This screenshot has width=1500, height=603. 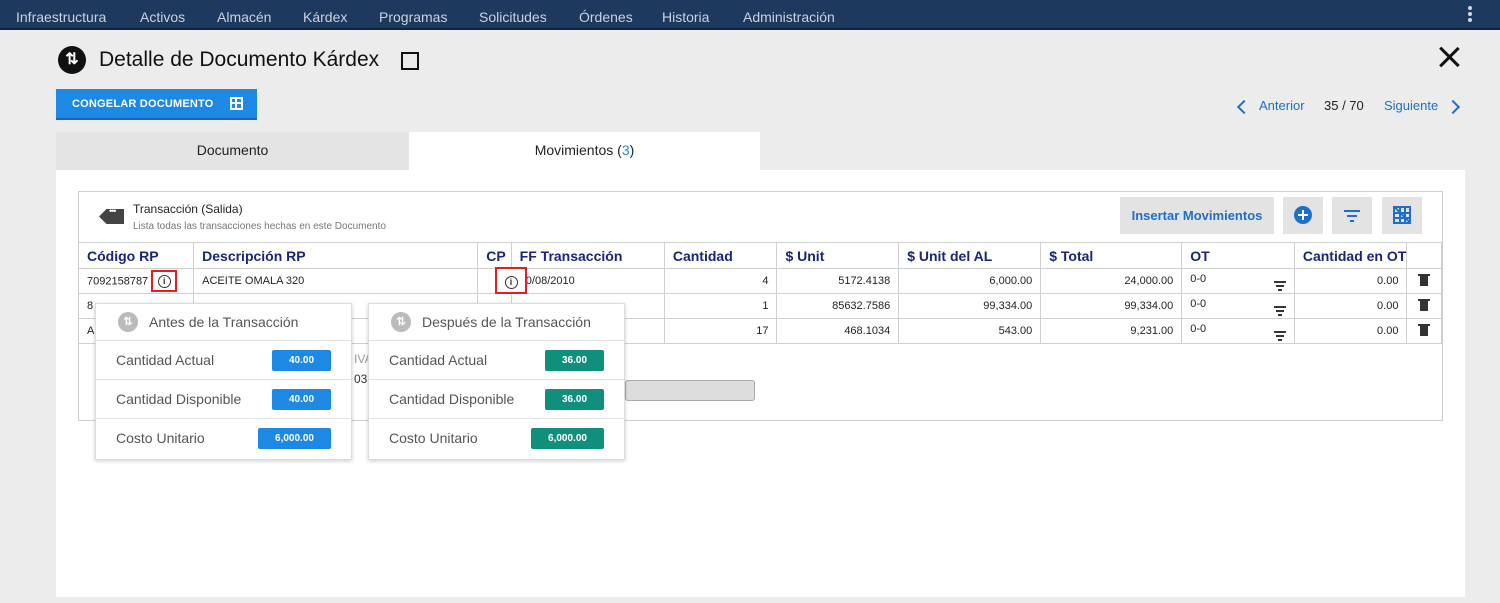 What do you see at coordinates (721, 281) in the screenshot?
I see `cell-cantidad: 4` at bounding box center [721, 281].